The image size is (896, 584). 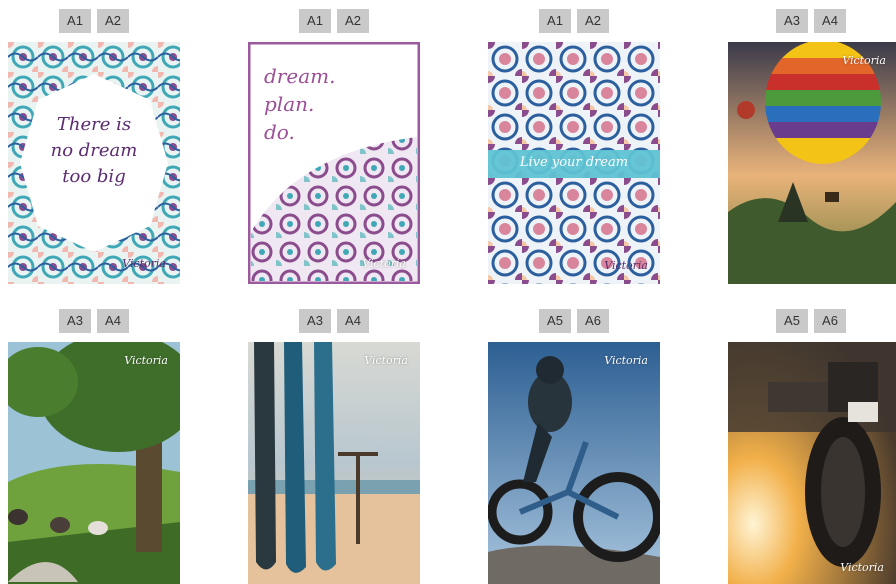 I want to click on motorcycle-photo, so click(x=812, y=463).